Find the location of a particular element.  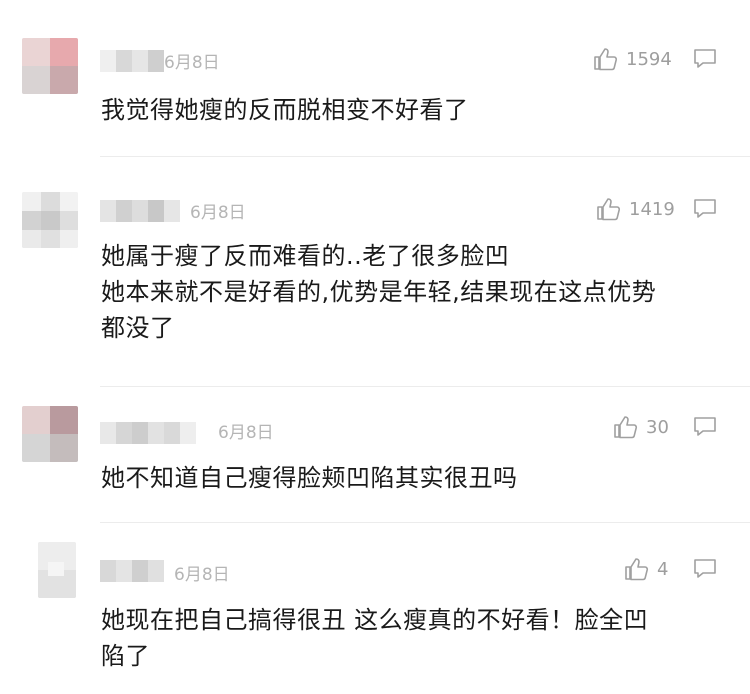

like-button: 1419 is located at coordinates (635, 209).